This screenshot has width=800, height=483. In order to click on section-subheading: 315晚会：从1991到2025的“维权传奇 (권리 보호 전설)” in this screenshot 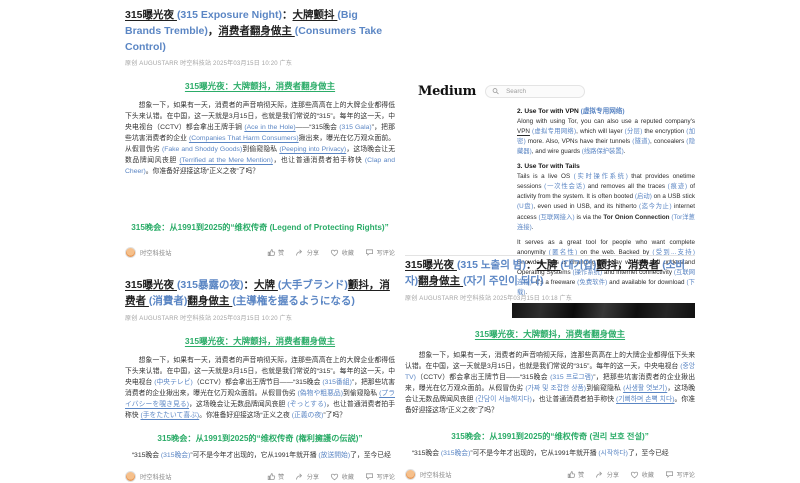, I will do `click(550, 436)`.